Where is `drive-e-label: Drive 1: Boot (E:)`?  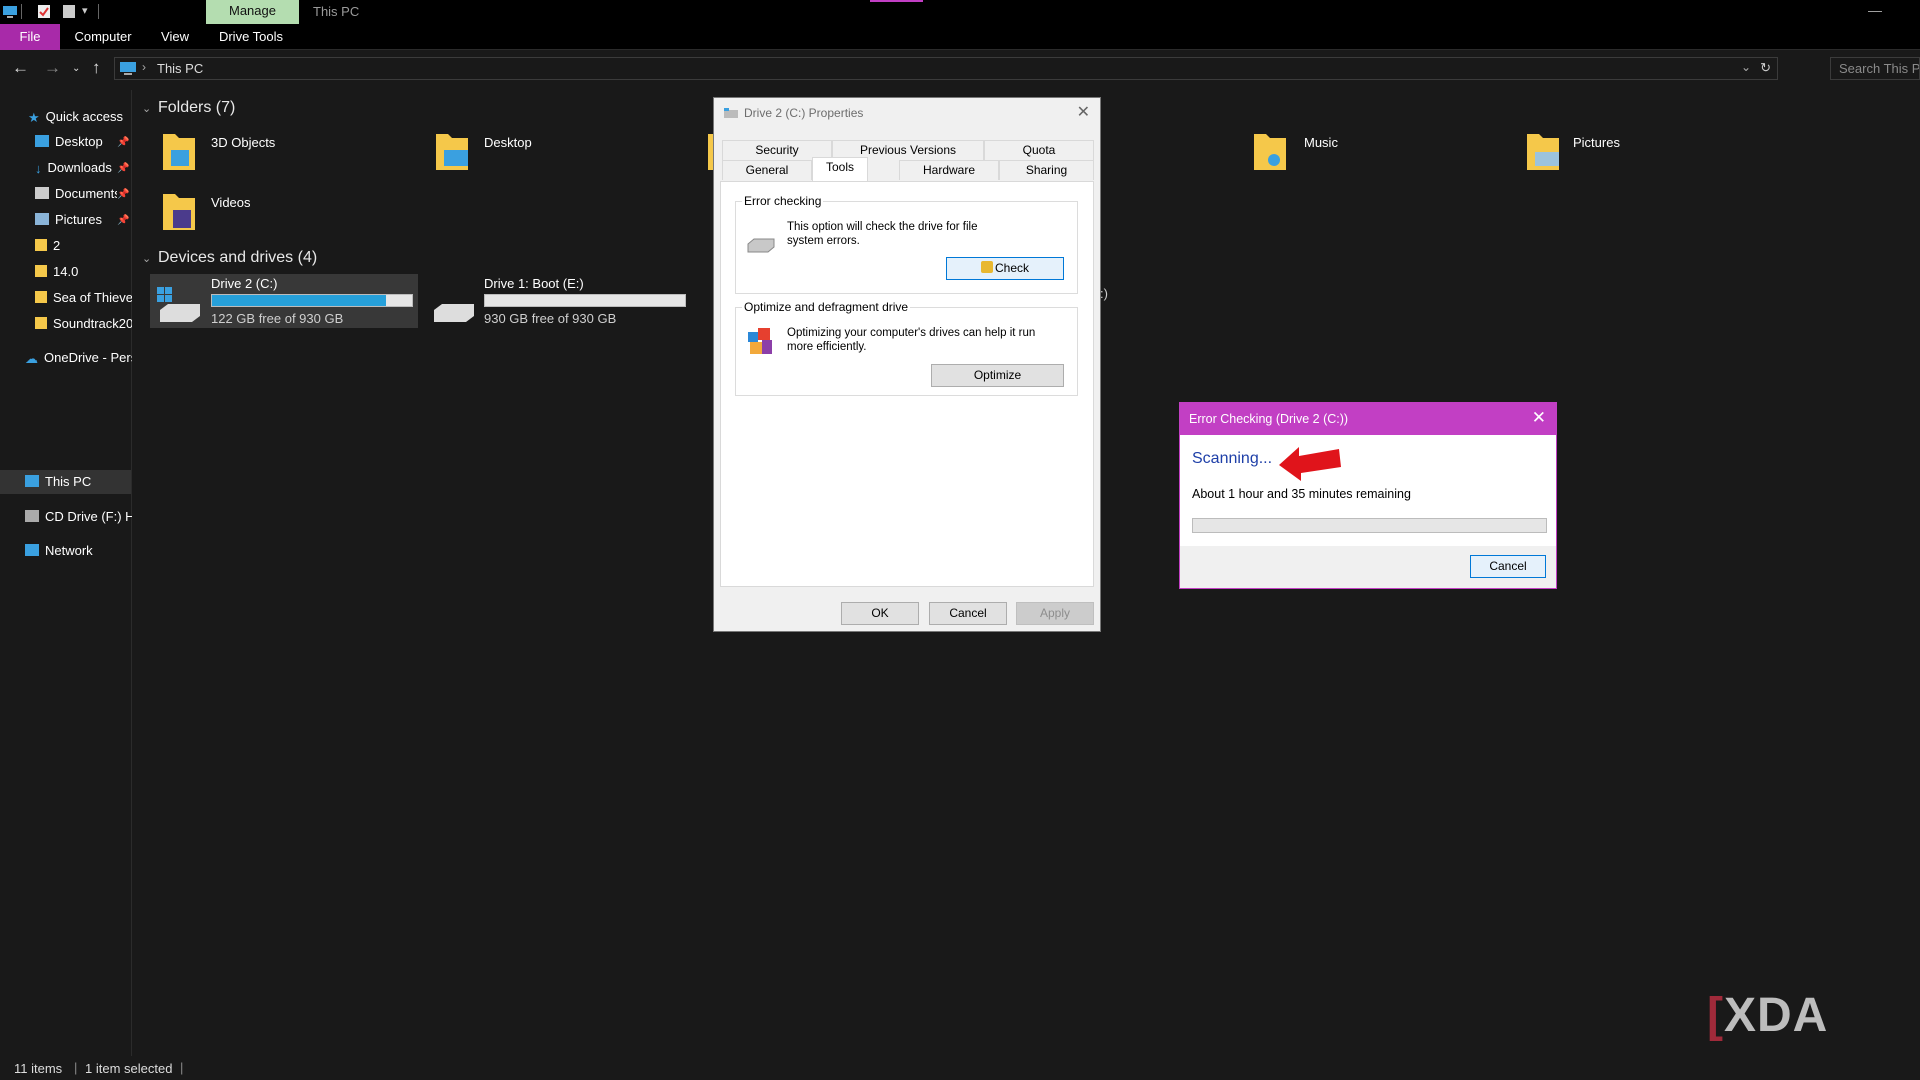 drive-e-label: Drive 1: Boot (E:) is located at coordinates (534, 283).